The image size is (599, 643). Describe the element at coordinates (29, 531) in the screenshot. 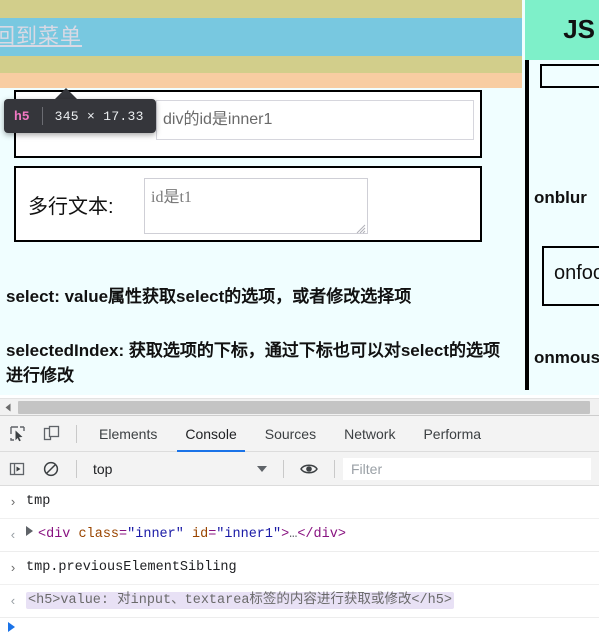

I see `expand-triangle-icon` at that location.